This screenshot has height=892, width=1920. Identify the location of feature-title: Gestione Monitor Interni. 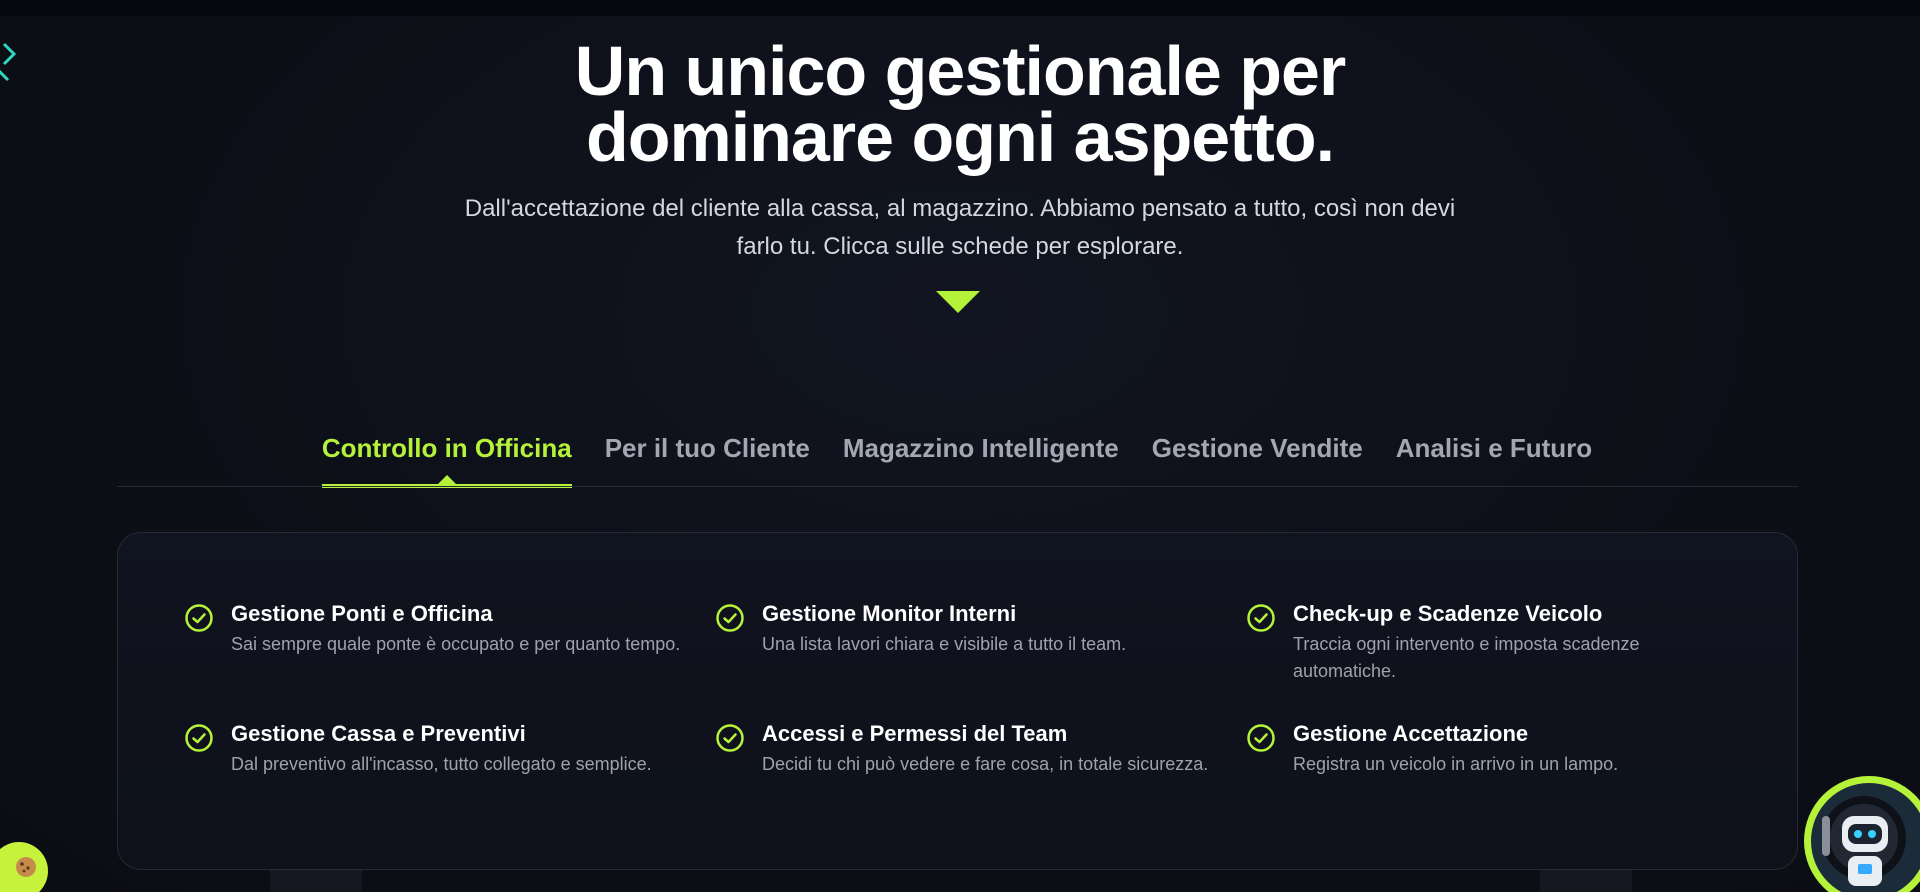
(889, 613).